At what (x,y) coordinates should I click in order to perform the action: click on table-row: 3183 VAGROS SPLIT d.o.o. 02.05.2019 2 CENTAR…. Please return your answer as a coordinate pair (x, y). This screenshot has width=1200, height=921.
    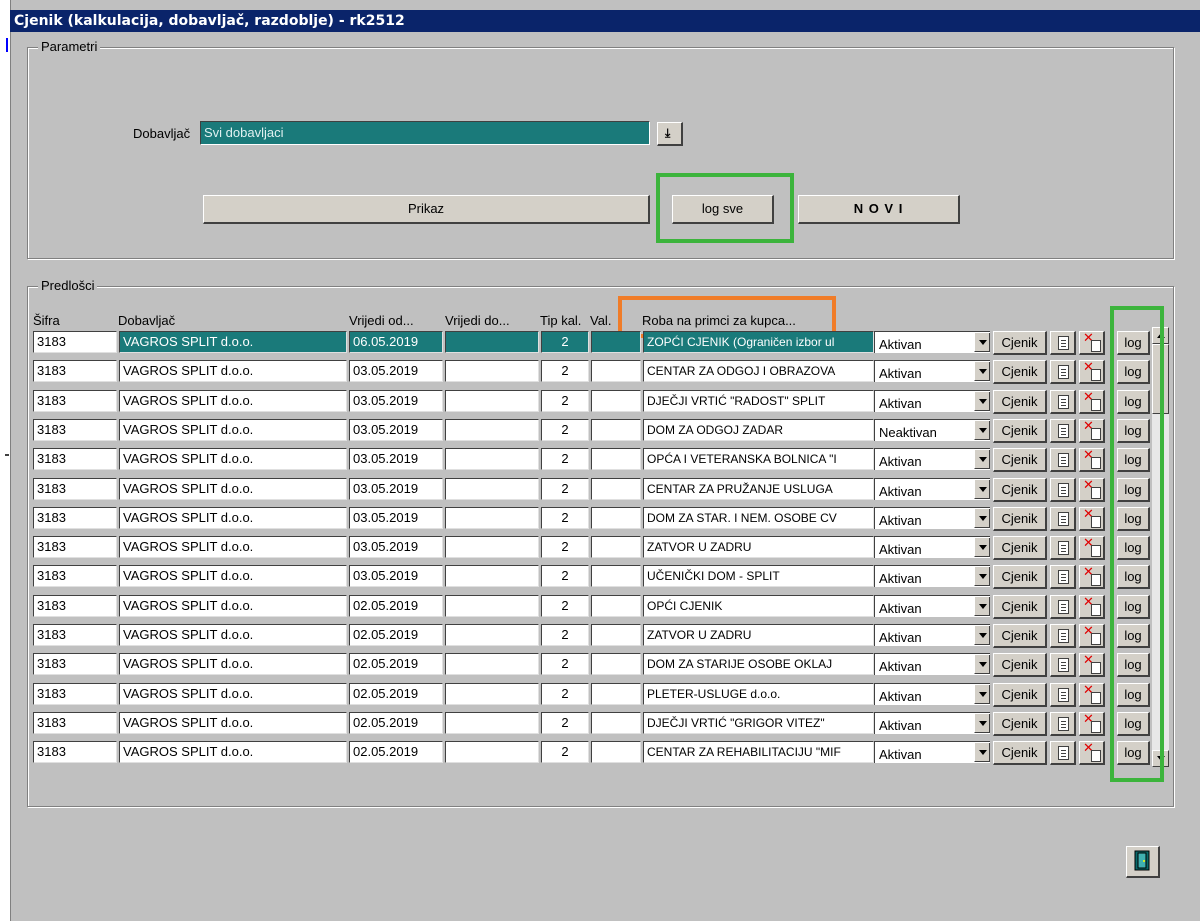
    Looking at the image, I should click on (603, 752).